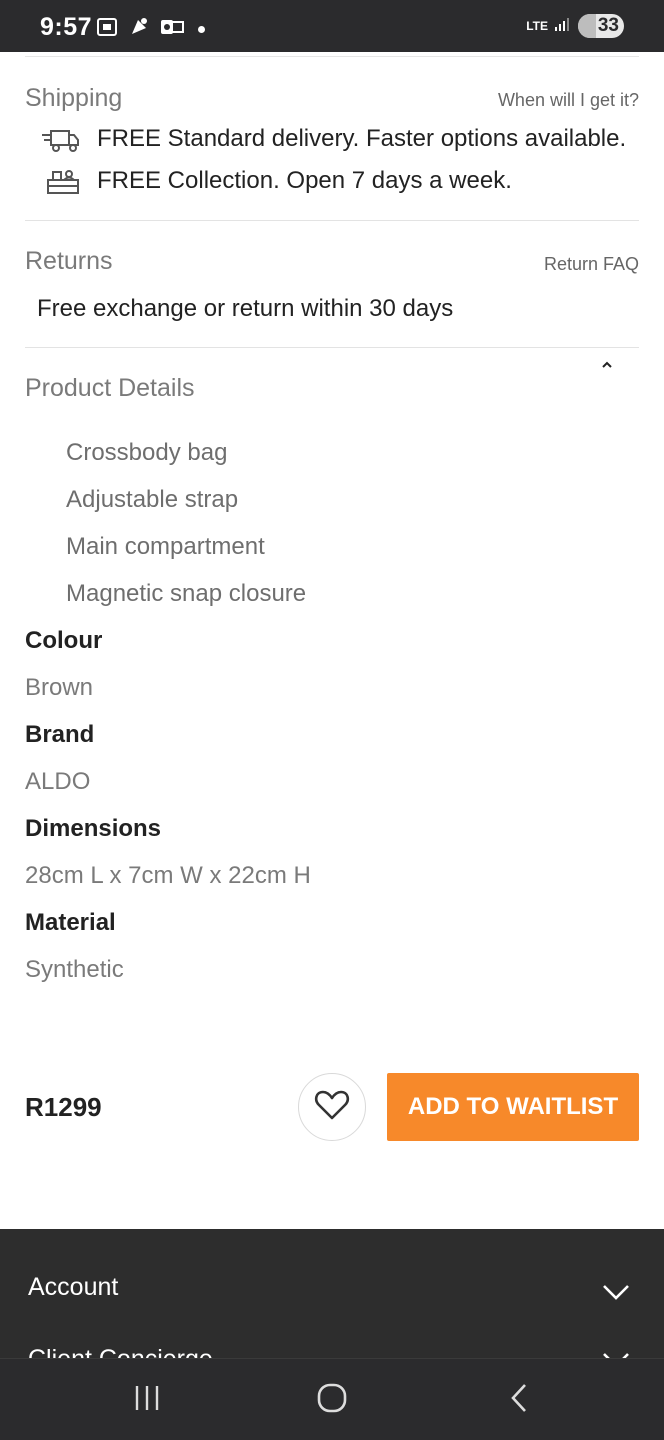 This screenshot has width=664, height=1440. Describe the element at coordinates (616, 1292) in the screenshot. I see `chevron-down-icon` at that location.